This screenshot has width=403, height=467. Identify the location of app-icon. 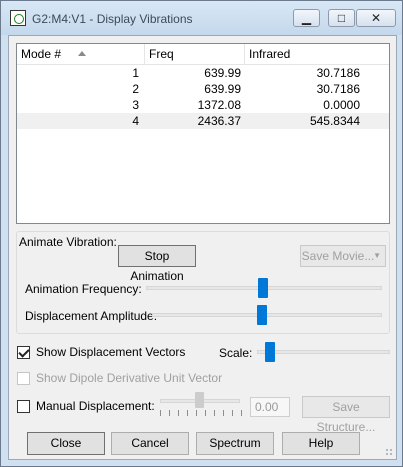
(18, 18).